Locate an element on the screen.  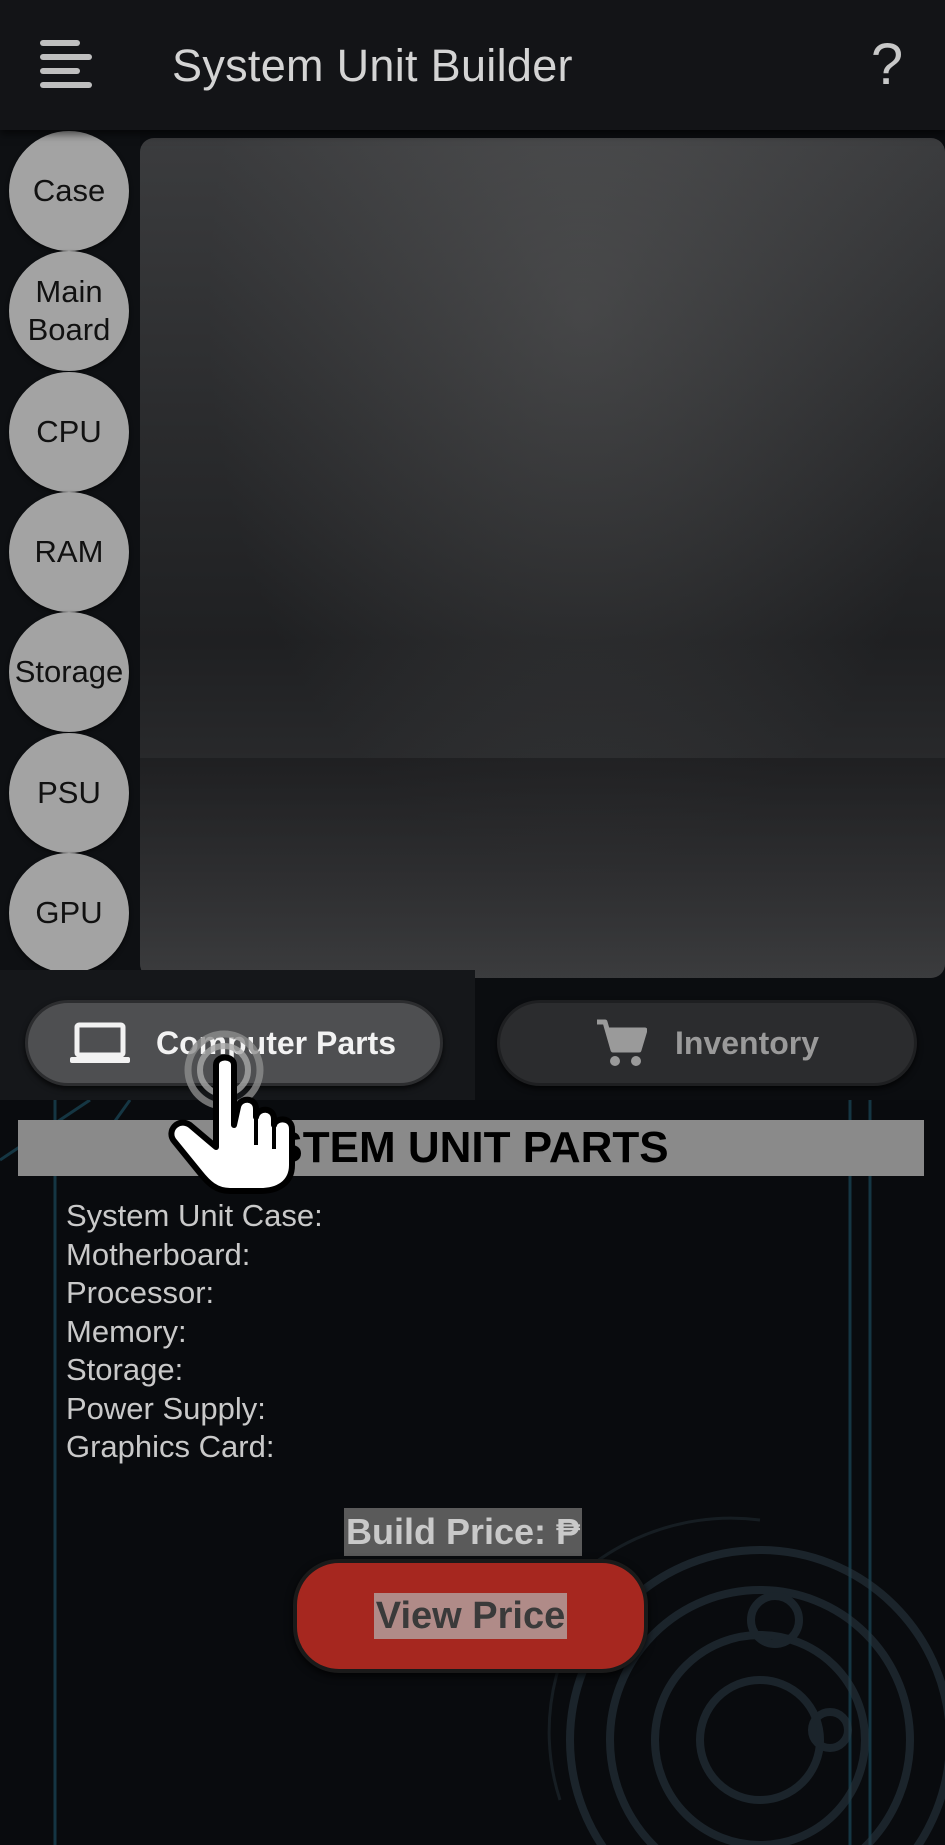
category-storage-button: Storage is located at coordinates (69, 672).